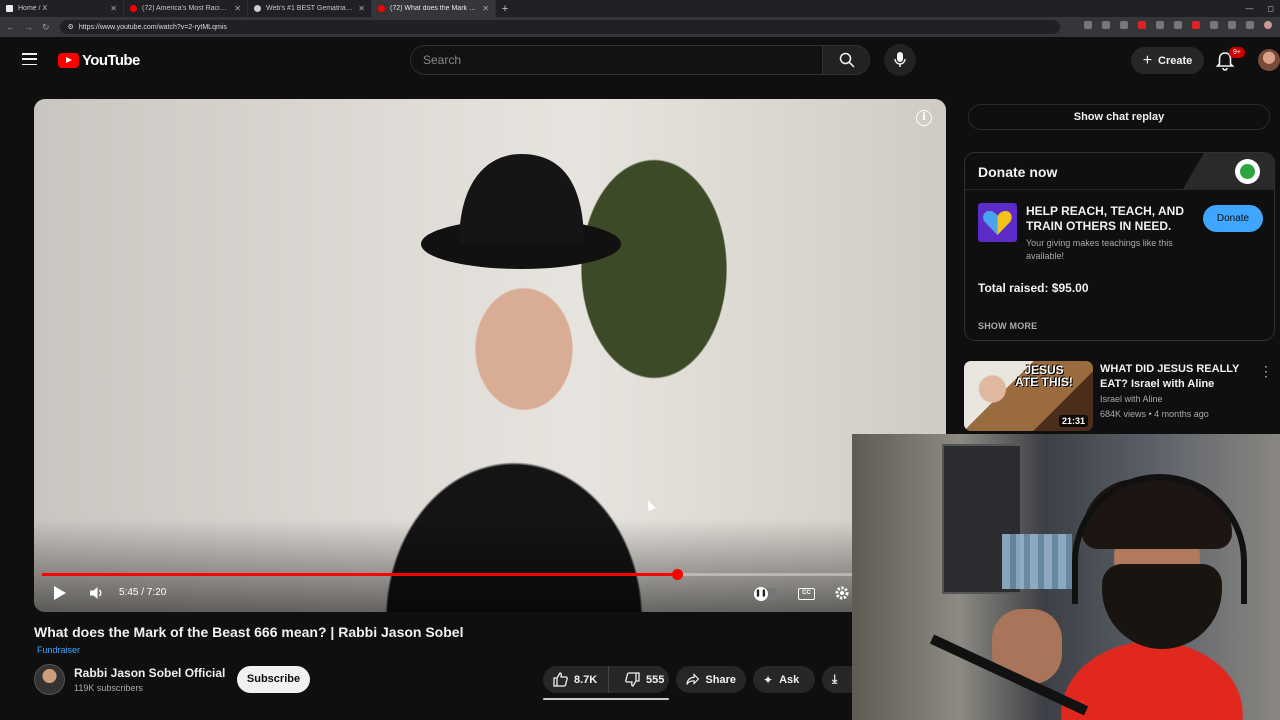  I want to click on extension-icons, so click(1178, 25).